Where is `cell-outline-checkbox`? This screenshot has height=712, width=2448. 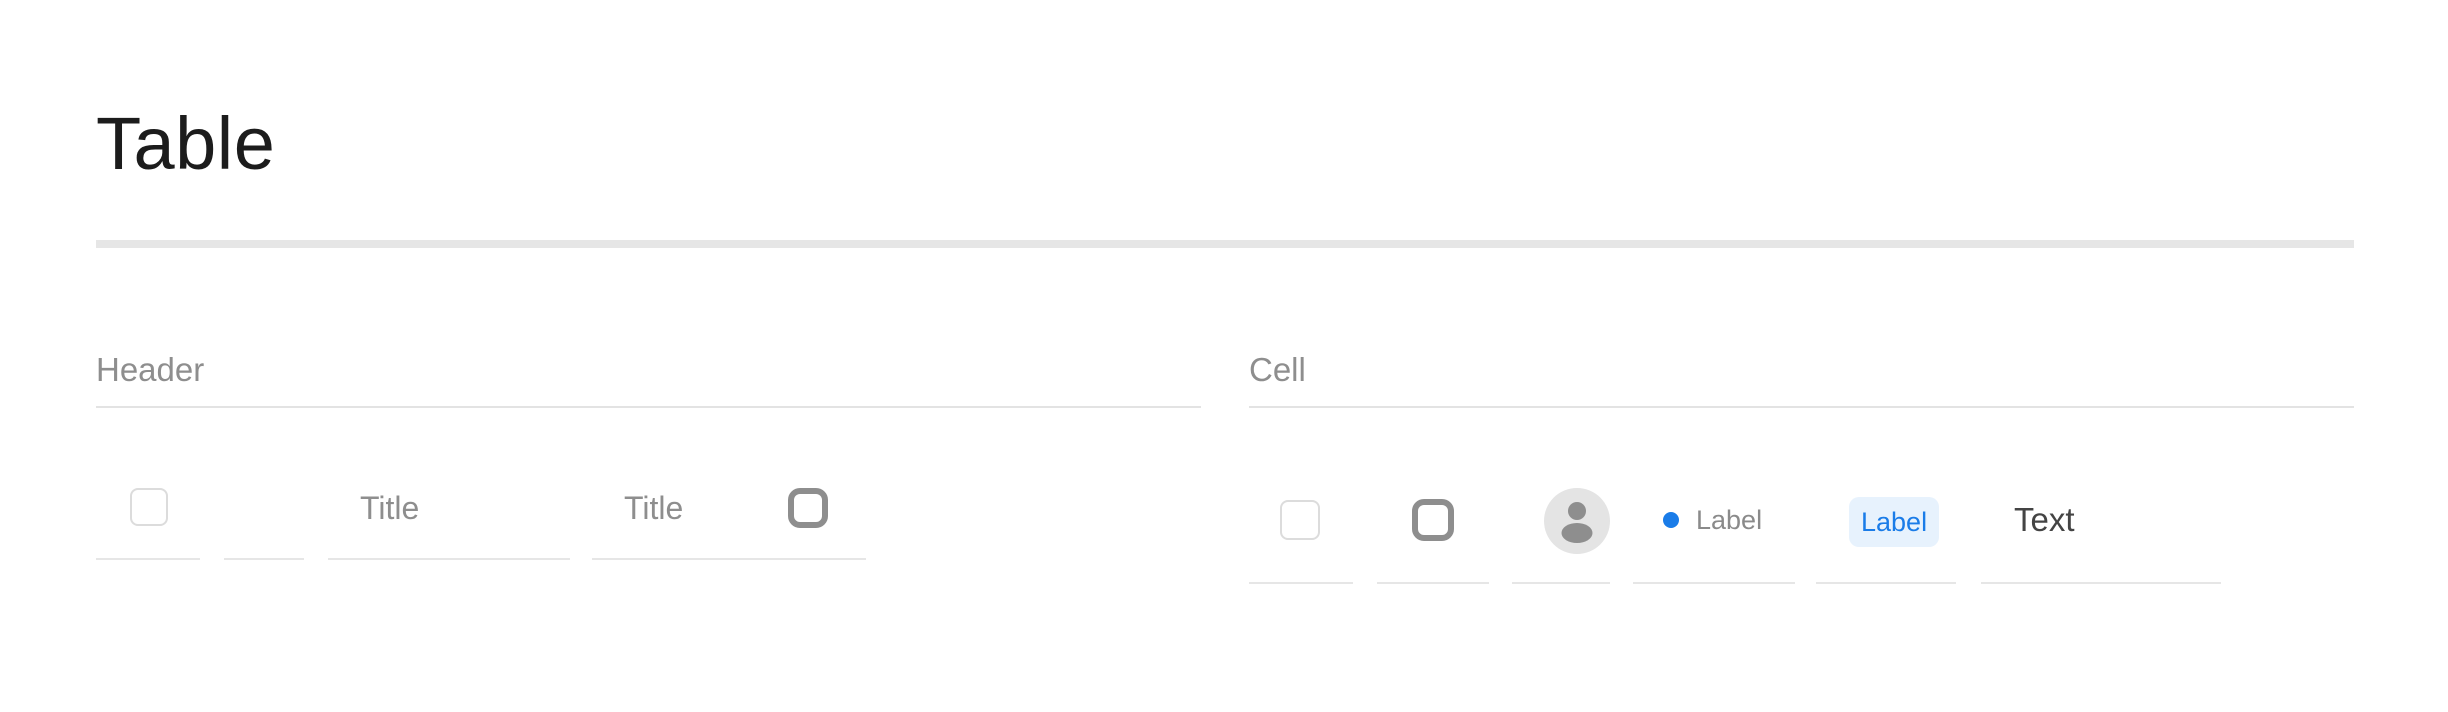 cell-outline-checkbox is located at coordinates (1433, 520).